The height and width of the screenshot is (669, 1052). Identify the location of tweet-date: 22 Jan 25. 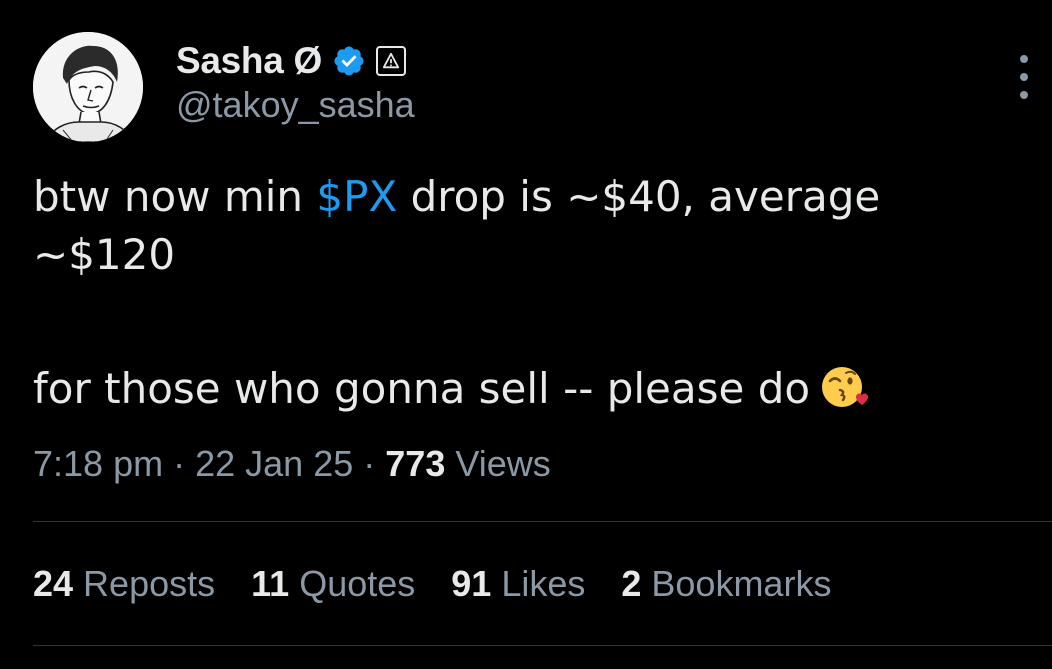
(274, 463).